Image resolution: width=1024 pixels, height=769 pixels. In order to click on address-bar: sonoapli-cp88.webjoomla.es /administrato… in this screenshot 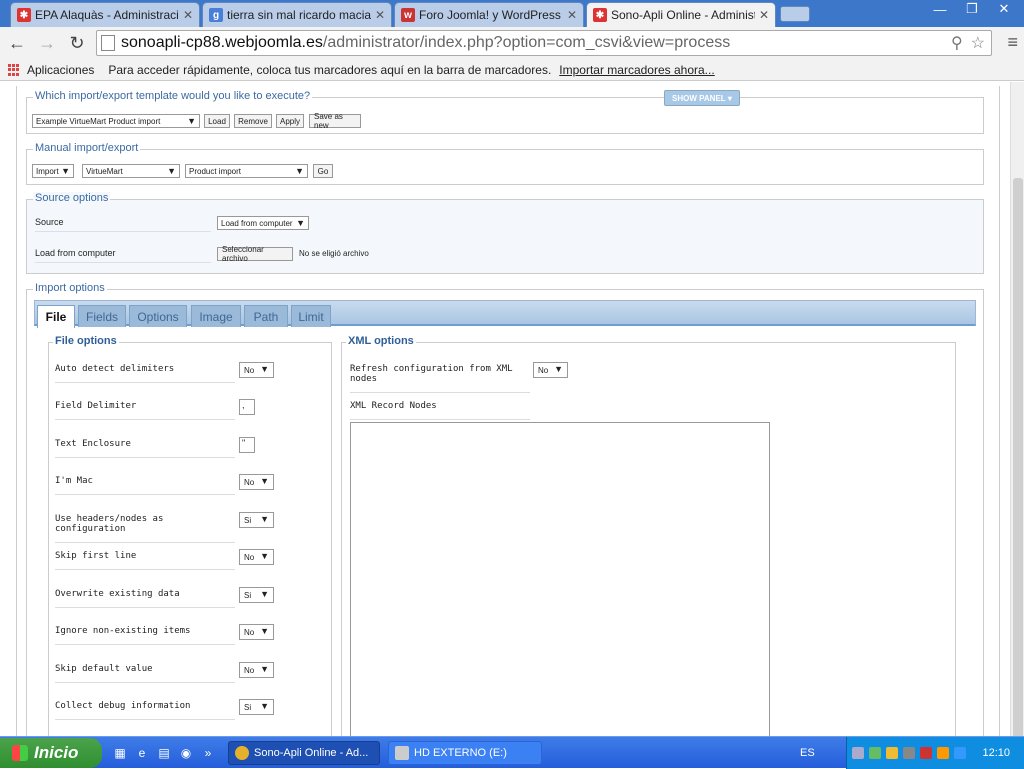, I will do `click(544, 43)`.